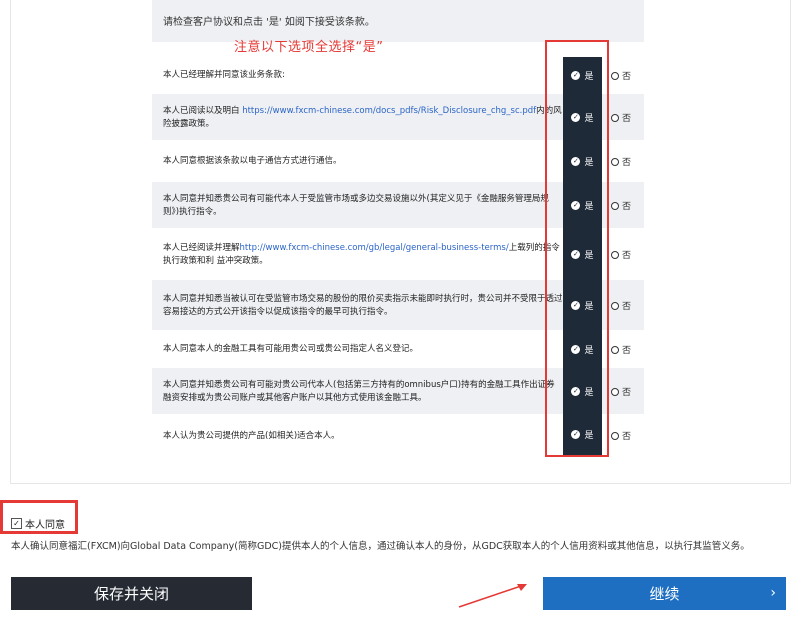  Describe the element at coordinates (291, 349) in the screenshot. I see `term-text: 本人同意本人的金融工具有可能用贵公司或贵公司指定人名义登记。` at that location.